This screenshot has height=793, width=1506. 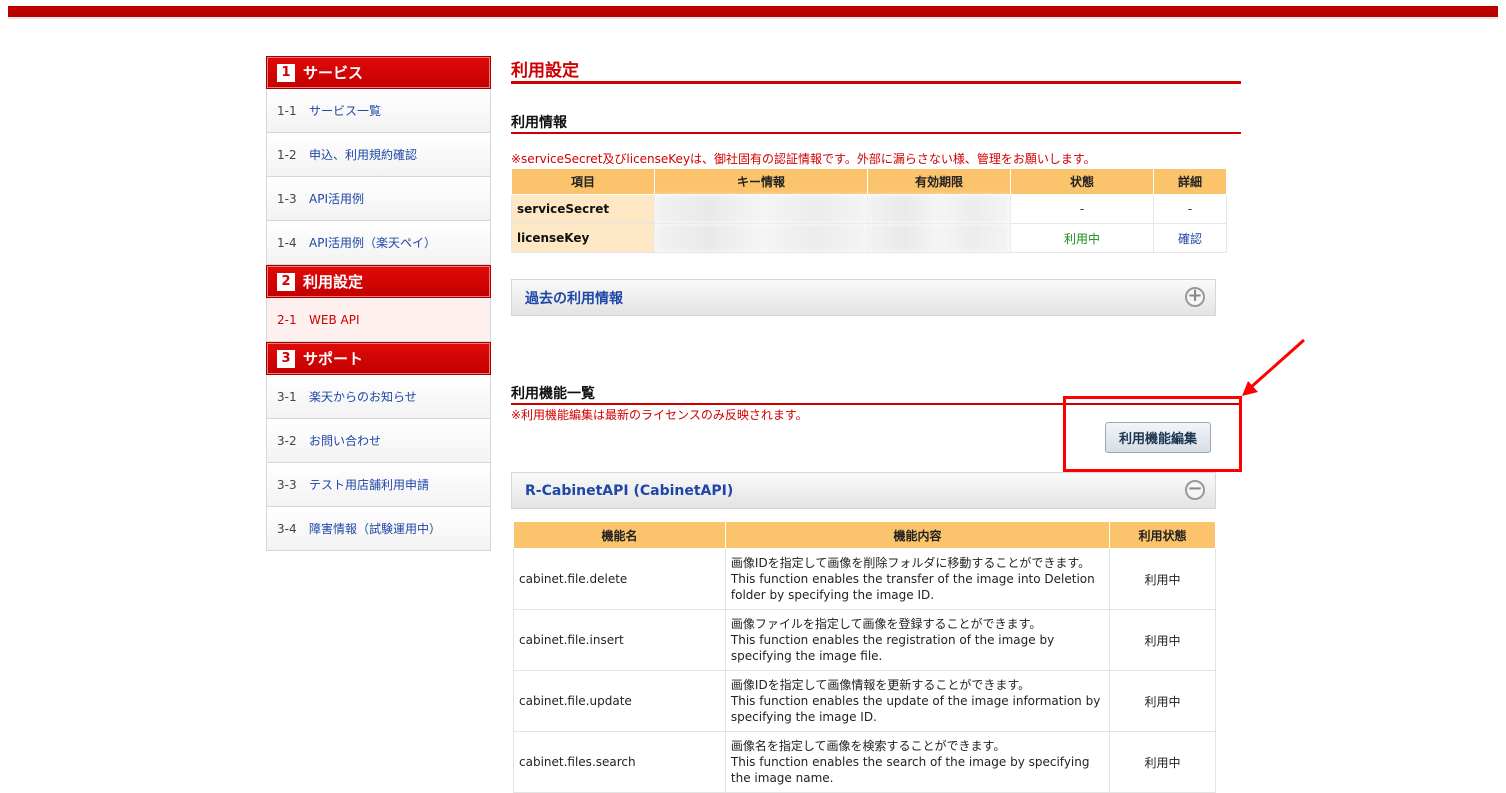 What do you see at coordinates (372, 242) in the screenshot?
I see `sidebar-link: API活用例（楽天ペイ）` at bounding box center [372, 242].